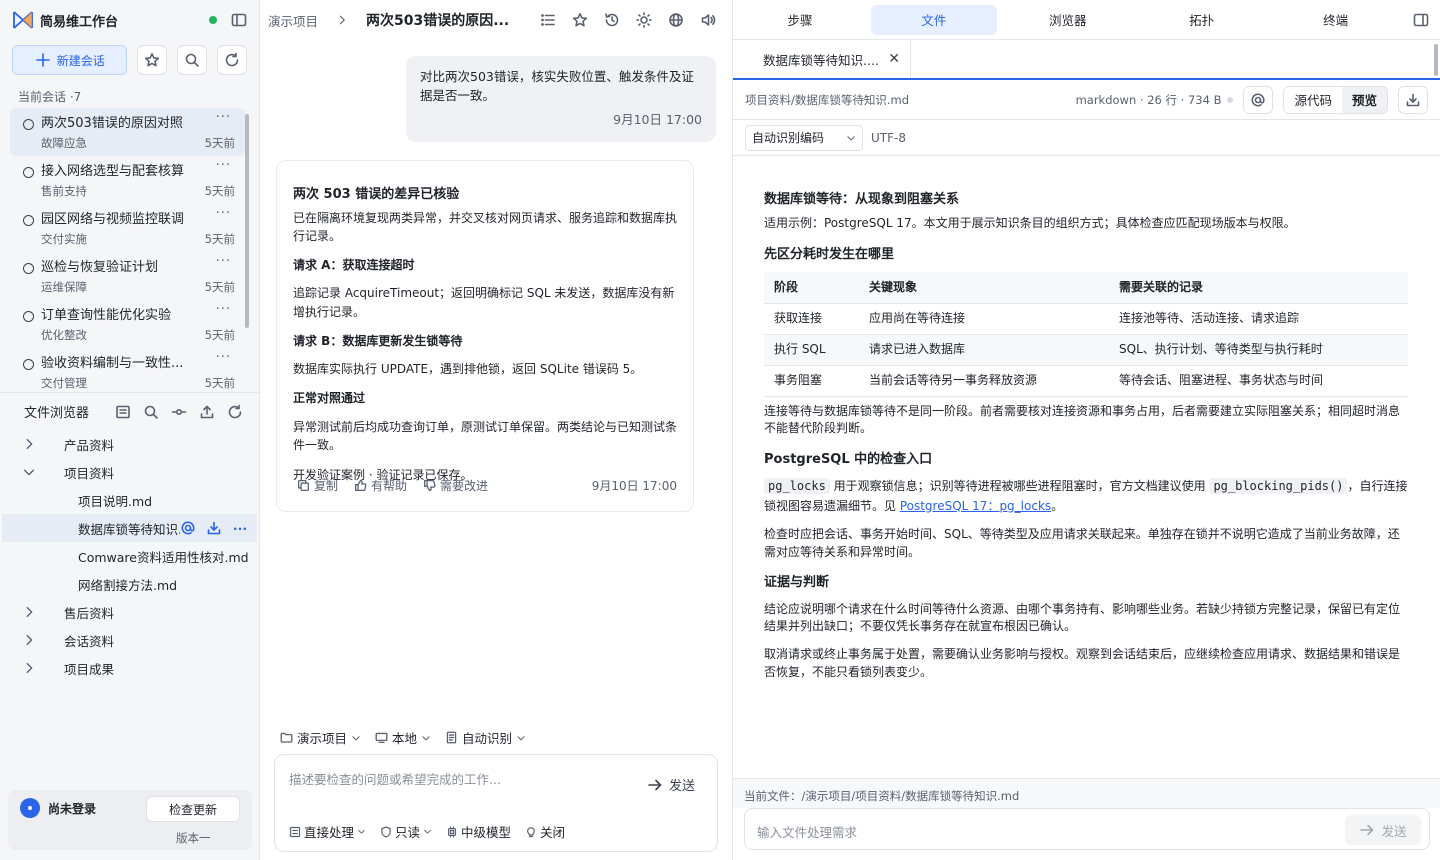 Image resolution: width=1440 pixels, height=860 pixels. I want to click on tab-terminal: 终端, so click(1336, 20).